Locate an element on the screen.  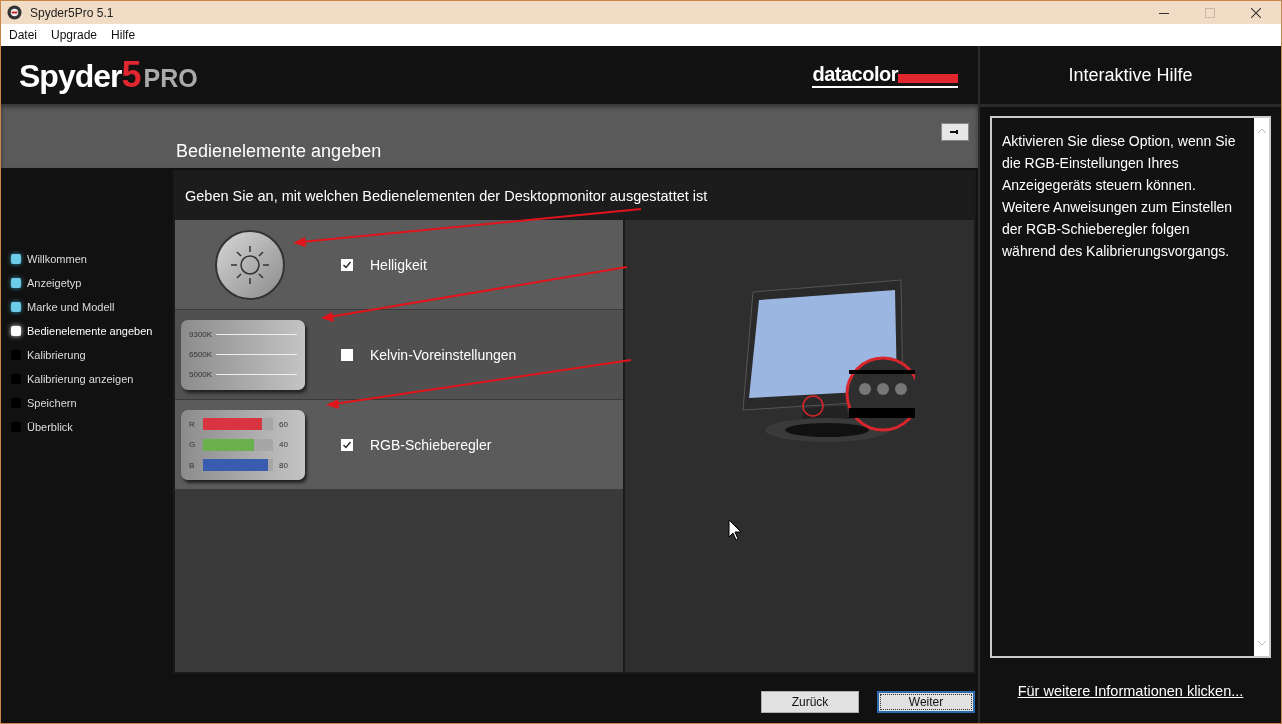
step-label: Speichern is located at coordinates (52, 403).